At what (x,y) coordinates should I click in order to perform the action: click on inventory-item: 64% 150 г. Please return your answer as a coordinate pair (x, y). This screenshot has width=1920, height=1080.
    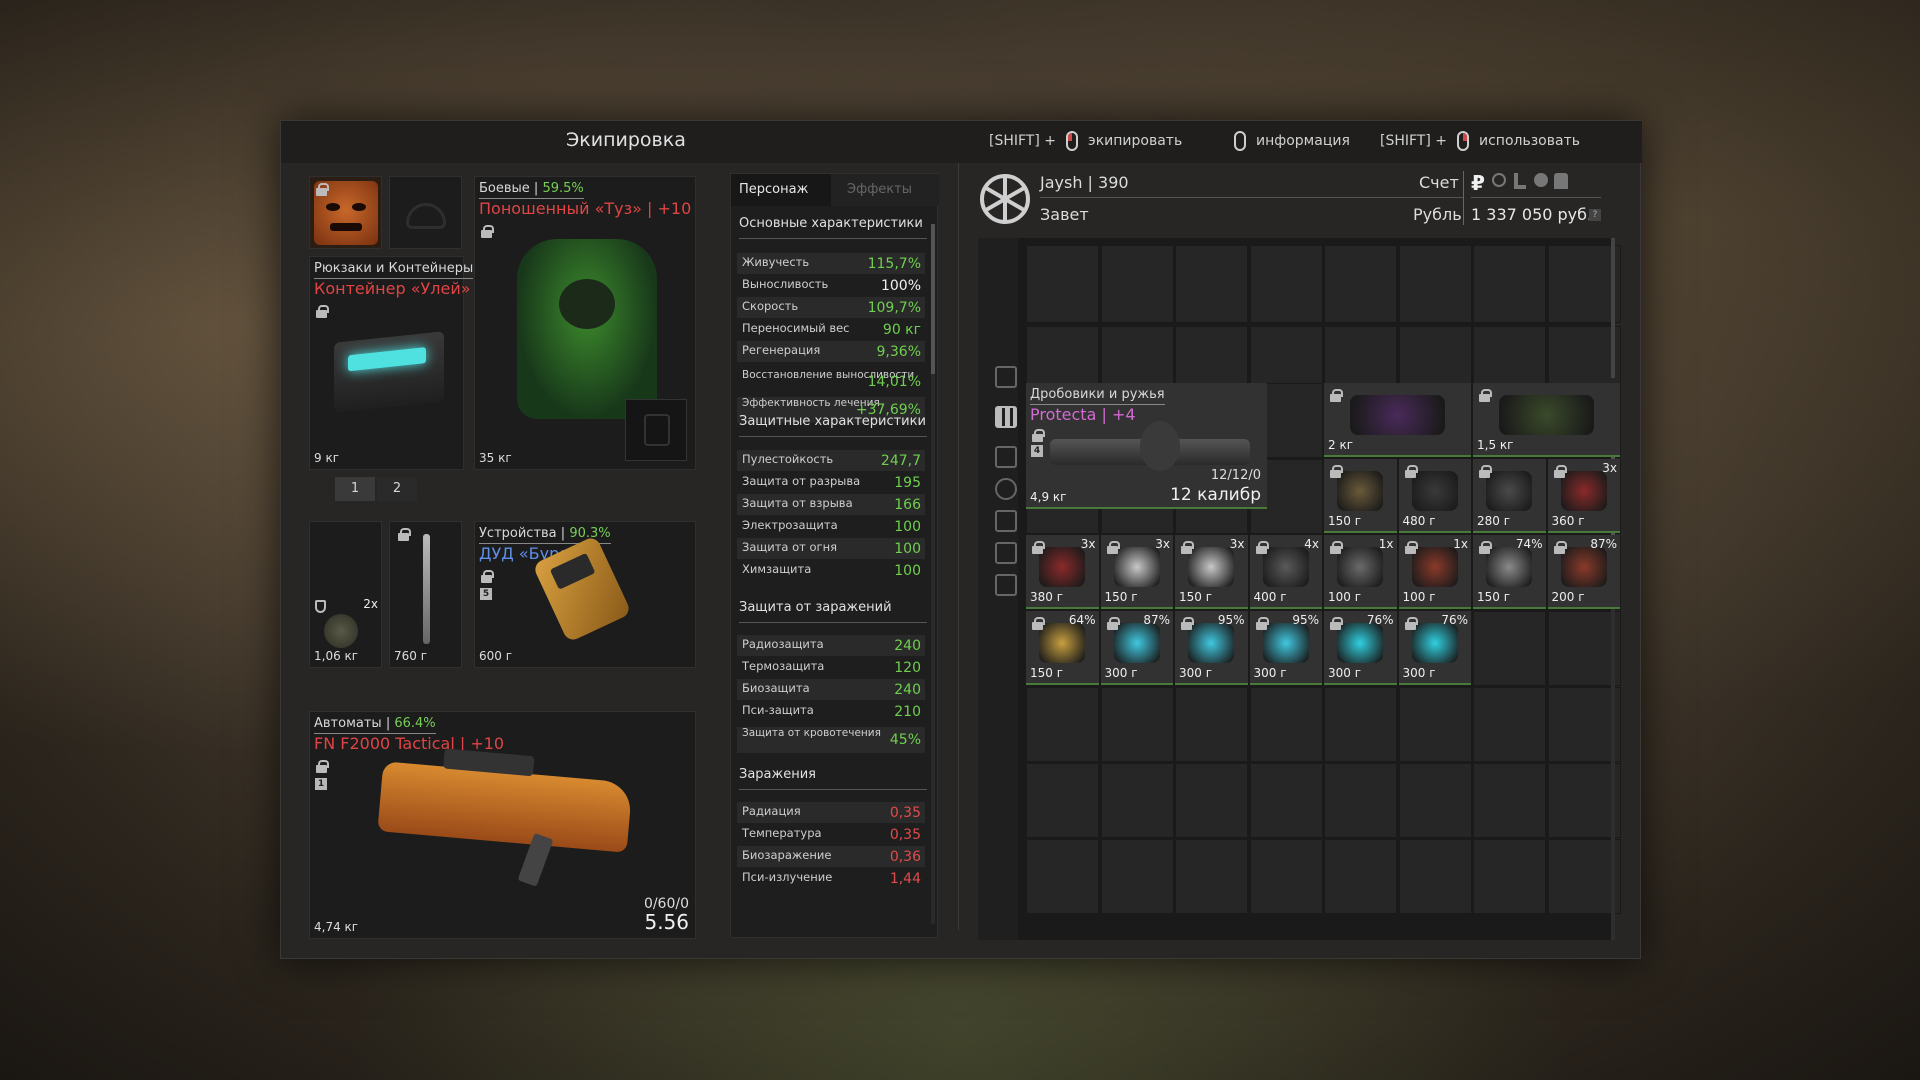
    Looking at the image, I should click on (1062, 648).